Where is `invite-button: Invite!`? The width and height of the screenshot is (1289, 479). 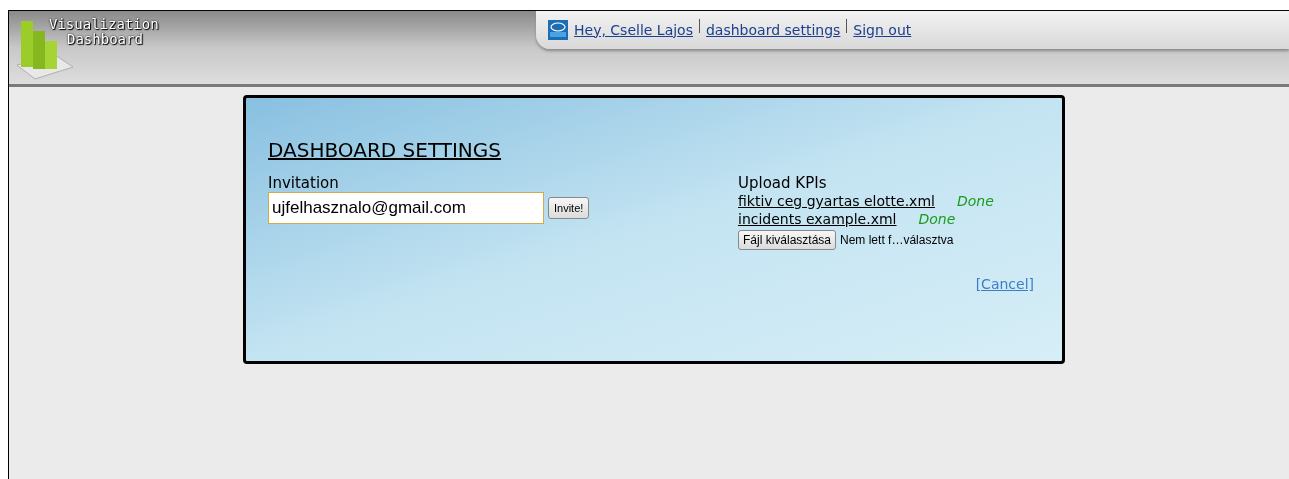 invite-button: Invite! is located at coordinates (569, 208).